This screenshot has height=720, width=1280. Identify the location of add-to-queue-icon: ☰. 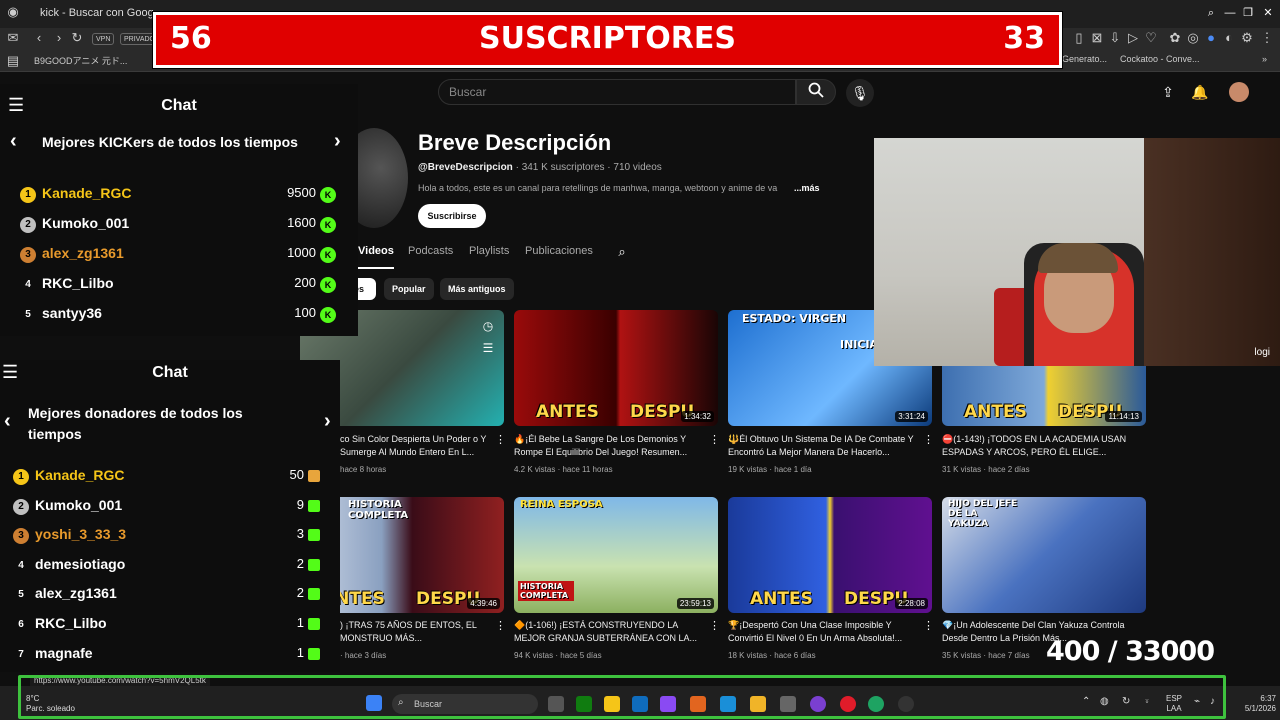
(488, 348).